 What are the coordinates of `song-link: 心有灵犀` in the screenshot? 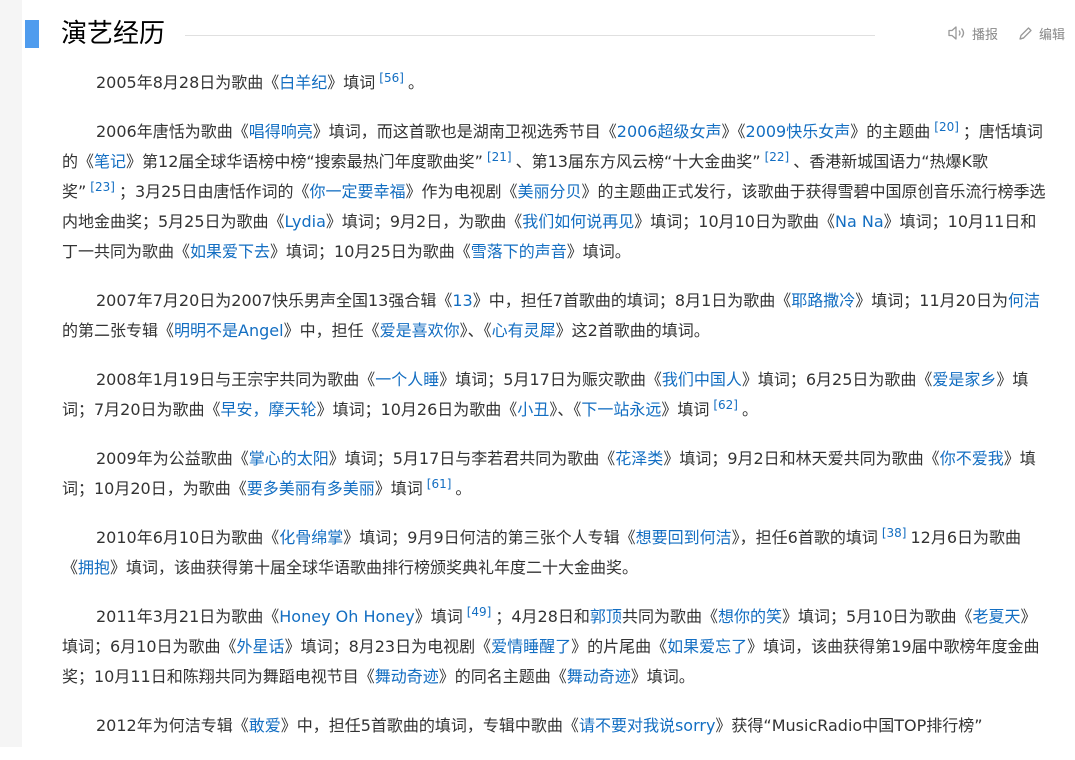 It's located at (524, 330).